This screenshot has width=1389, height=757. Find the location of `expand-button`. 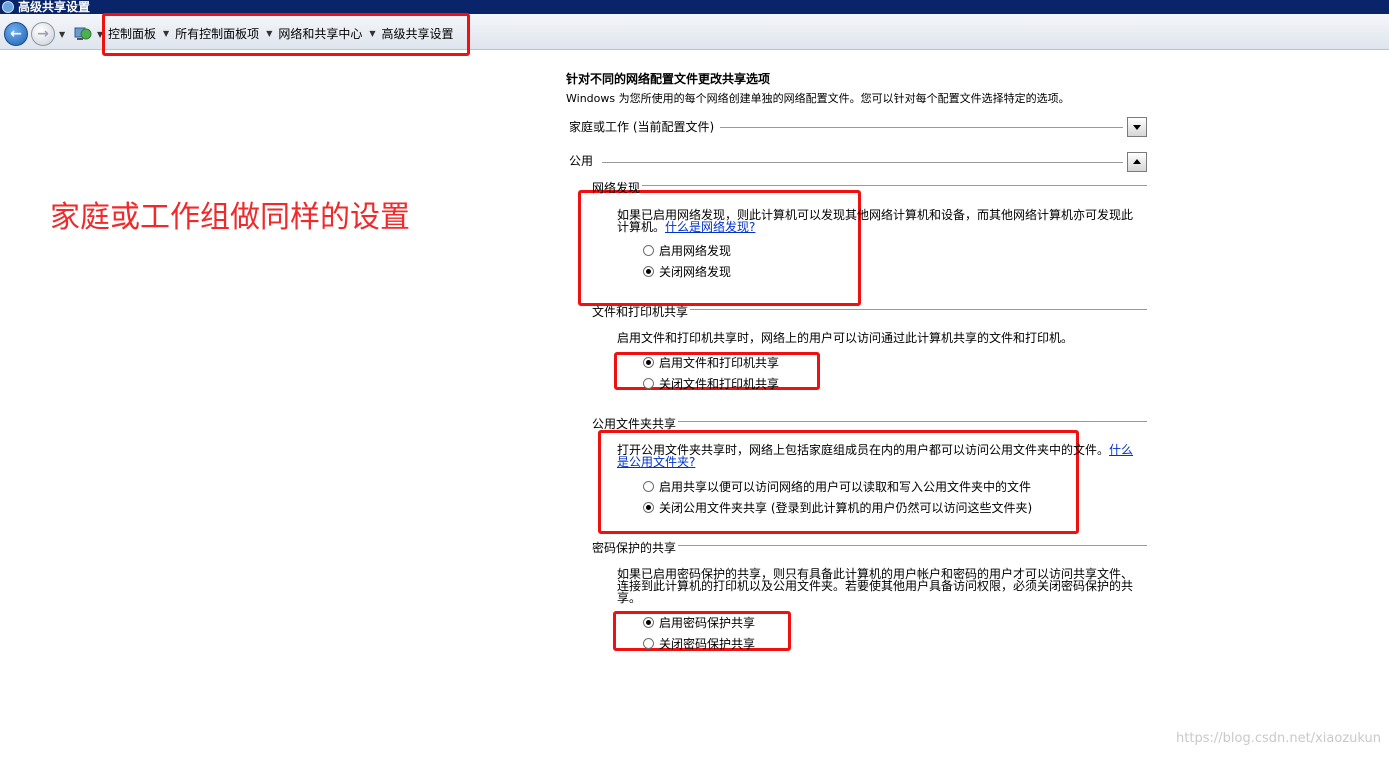

expand-button is located at coordinates (1137, 127).